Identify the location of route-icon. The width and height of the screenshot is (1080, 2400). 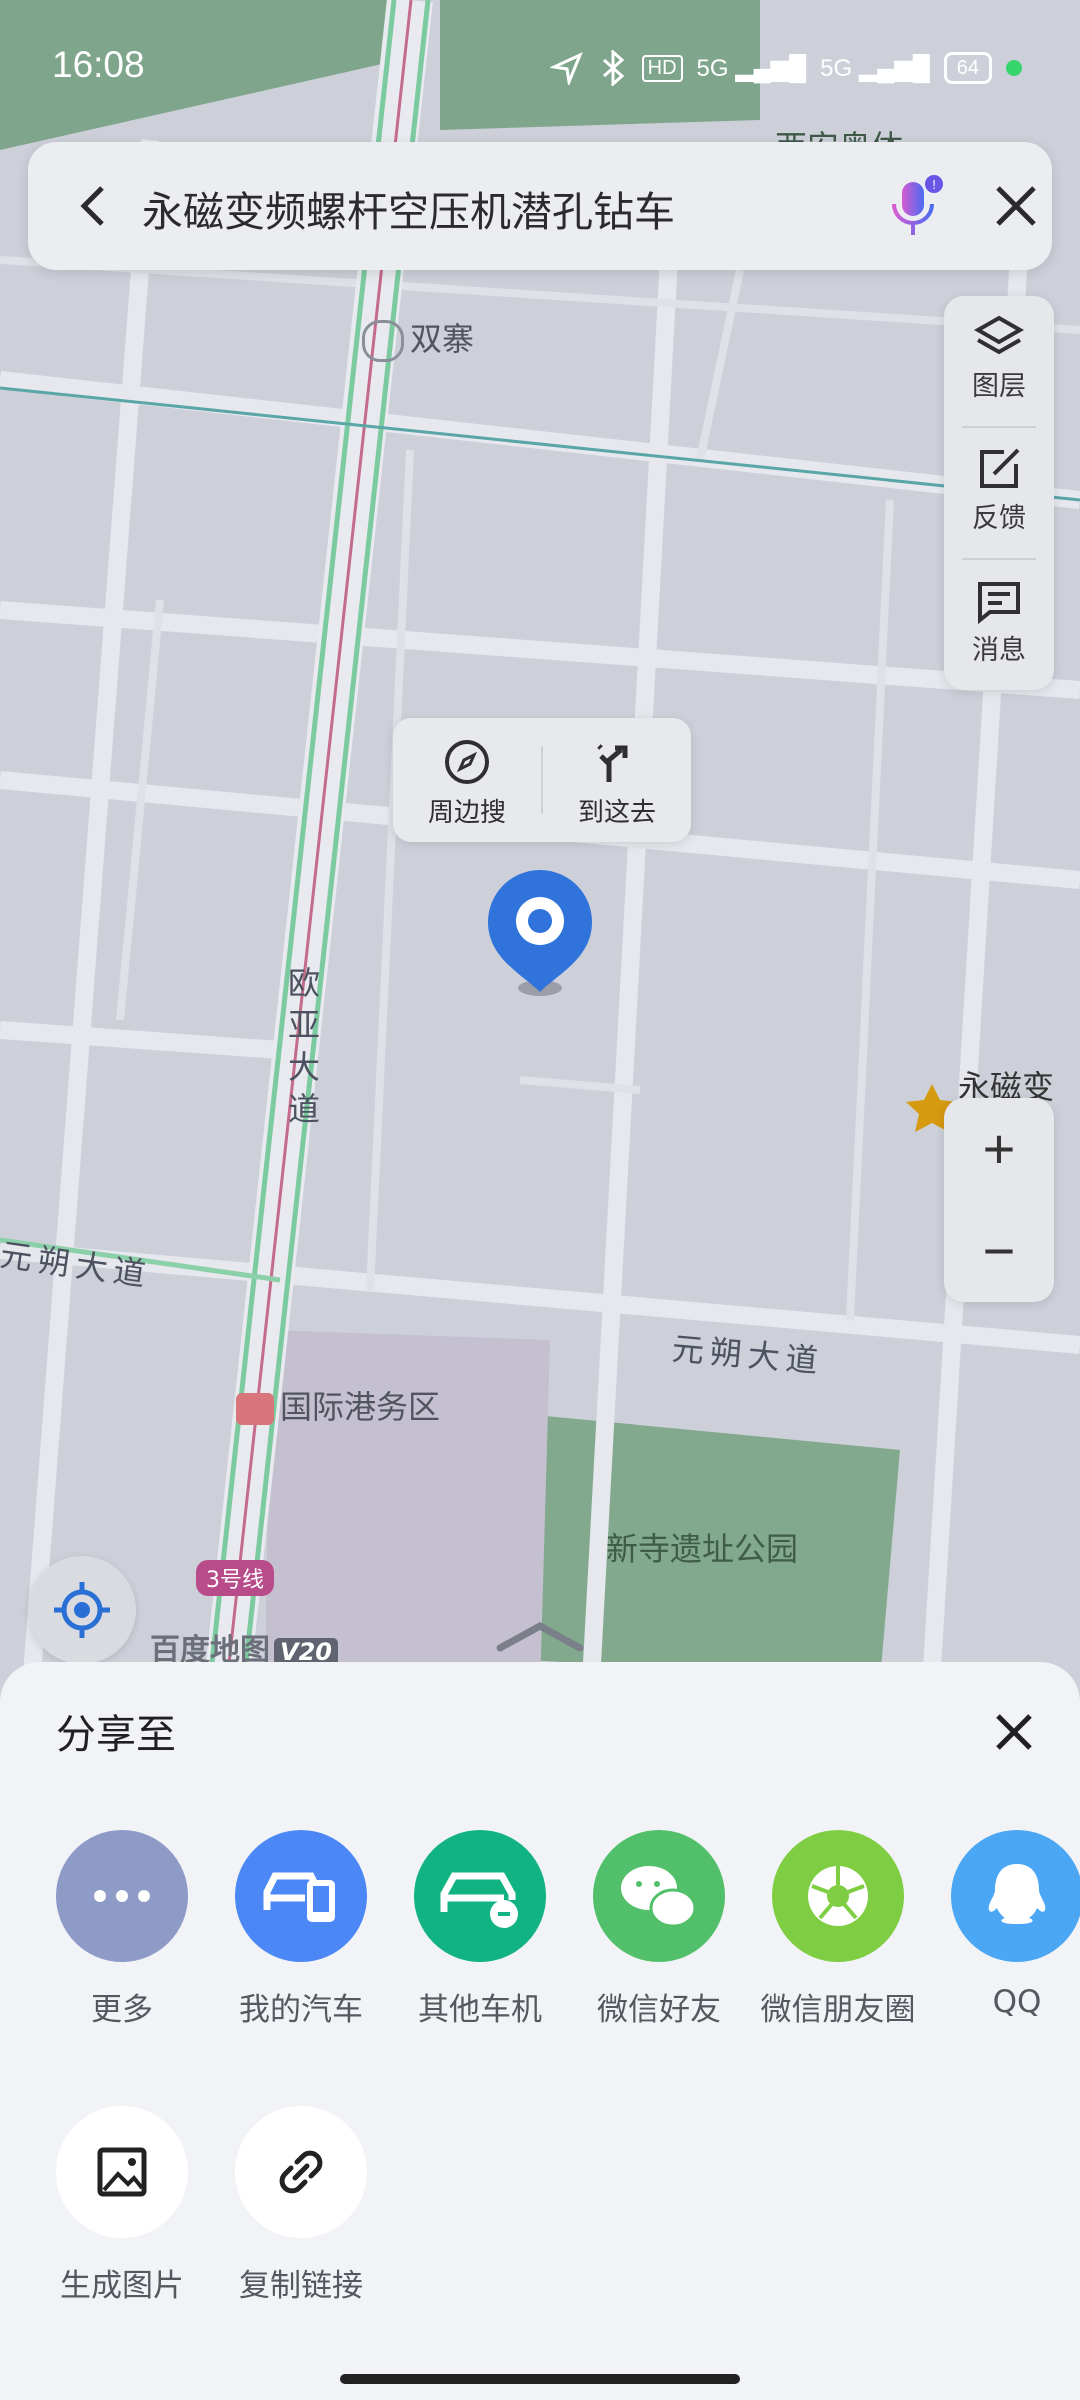
(612, 763).